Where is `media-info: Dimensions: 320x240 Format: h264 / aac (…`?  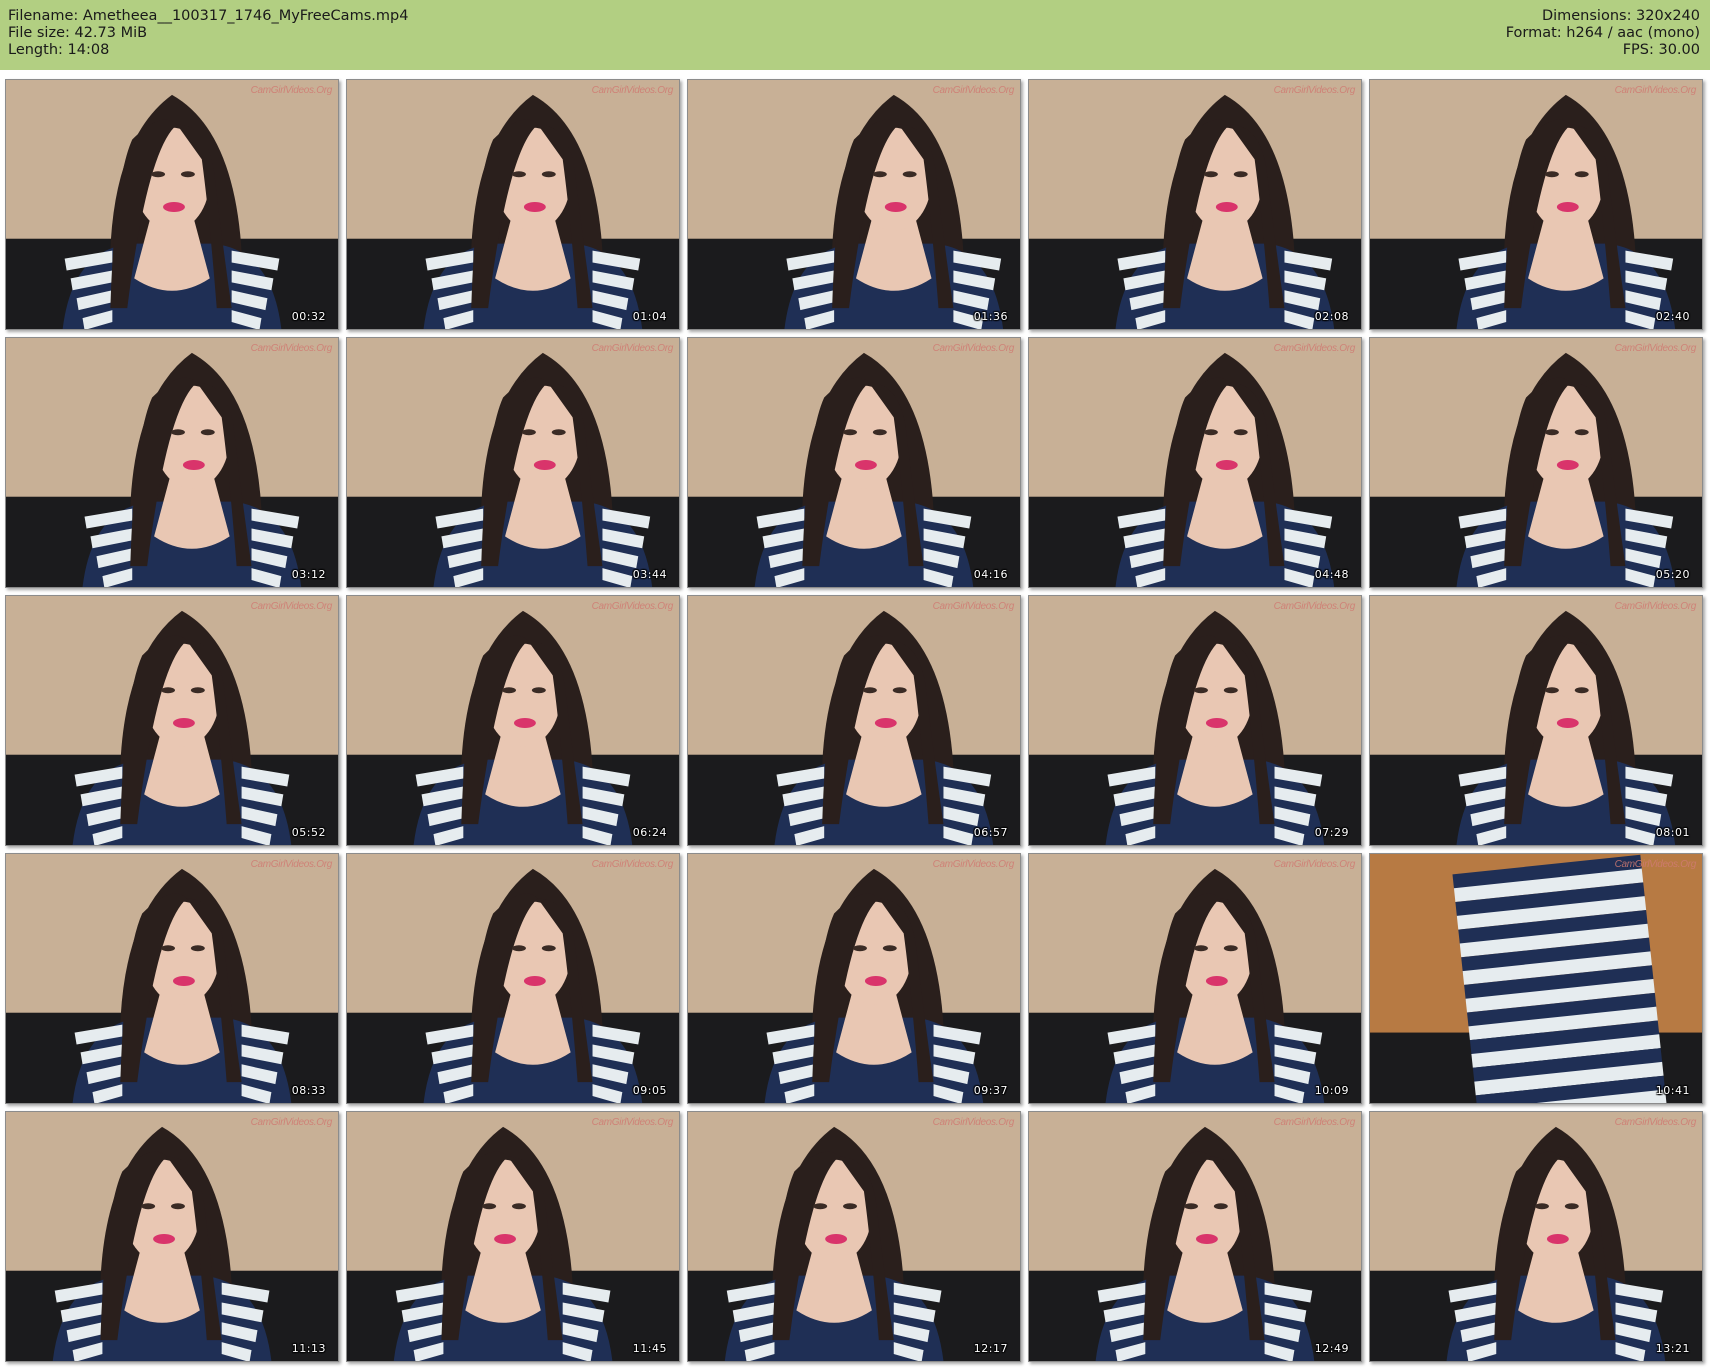 media-info: Dimensions: 320x240 Format: h264 / aac (… is located at coordinates (1603, 33).